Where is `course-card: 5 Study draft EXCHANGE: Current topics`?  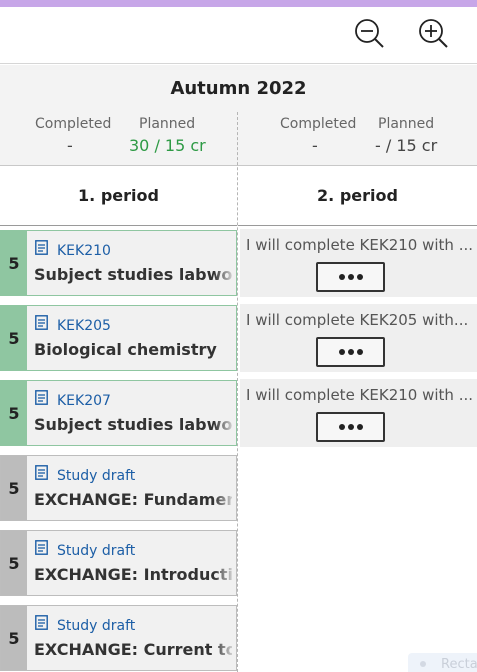
course-card: 5 Study draft EXCHANGE: Current topics is located at coordinates (118, 638).